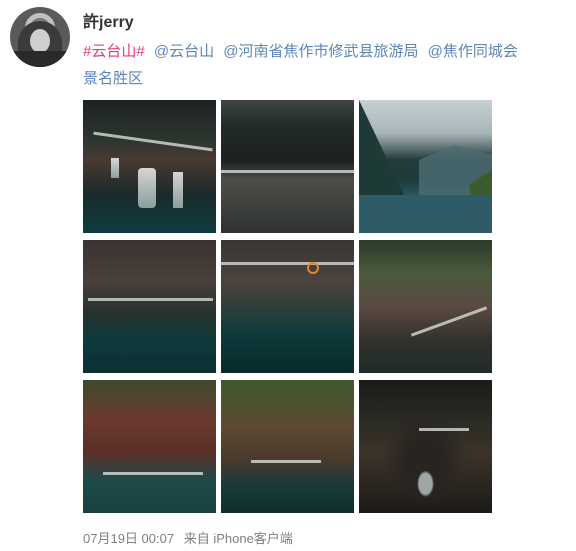 Image resolution: width=576 pixels, height=551 pixels. I want to click on hashtag-yuntaishan: #云台山#, so click(114, 51).